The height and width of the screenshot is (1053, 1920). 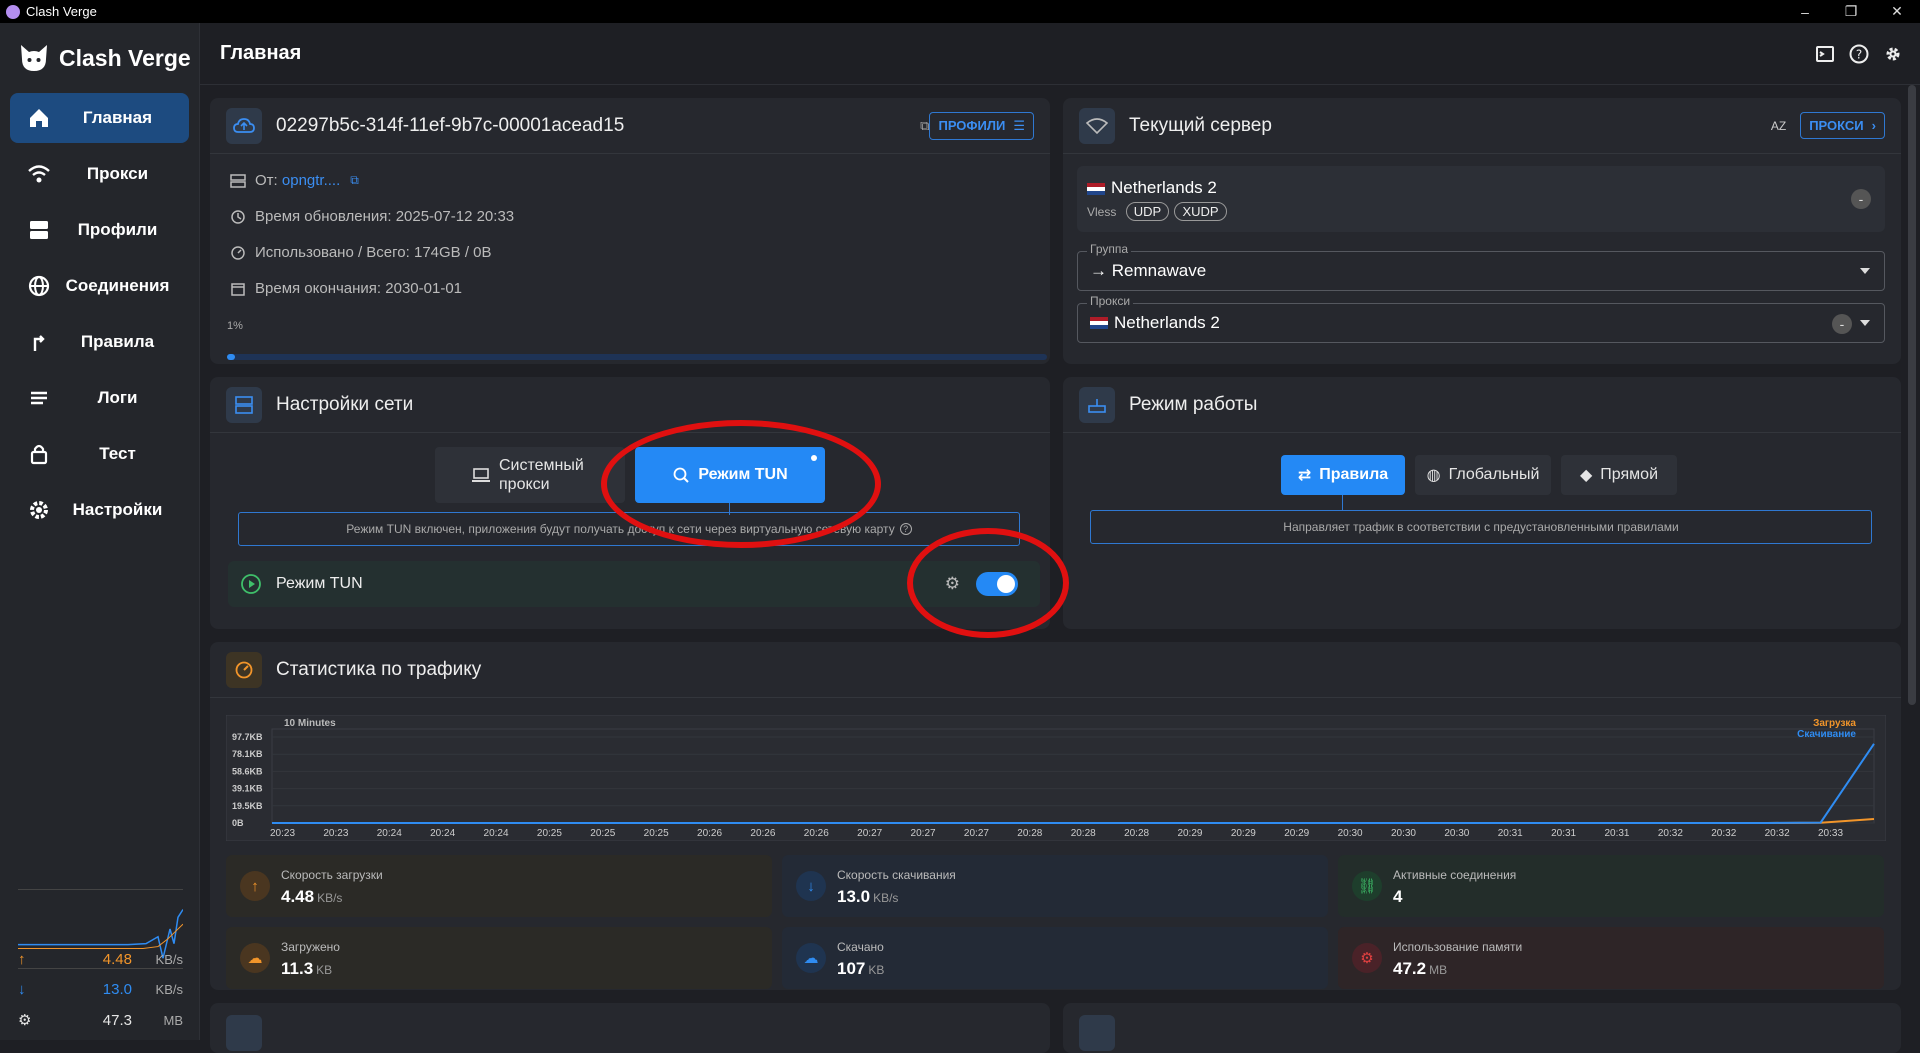 What do you see at coordinates (1097, 1033) in the screenshot?
I see `card-icon-placeholder` at bounding box center [1097, 1033].